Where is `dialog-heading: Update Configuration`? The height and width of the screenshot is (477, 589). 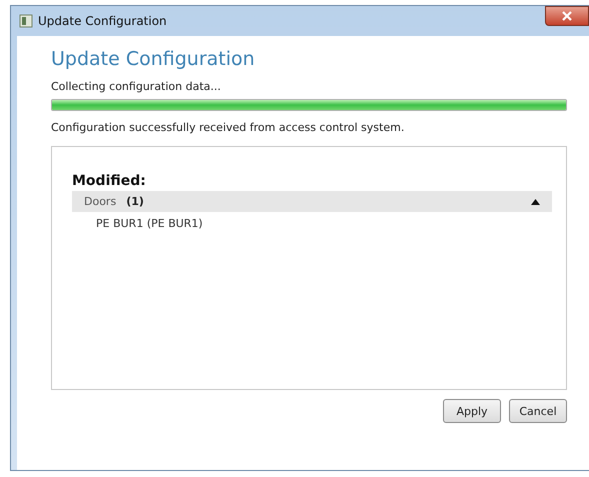
dialog-heading: Update Configuration is located at coordinates (153, 59).